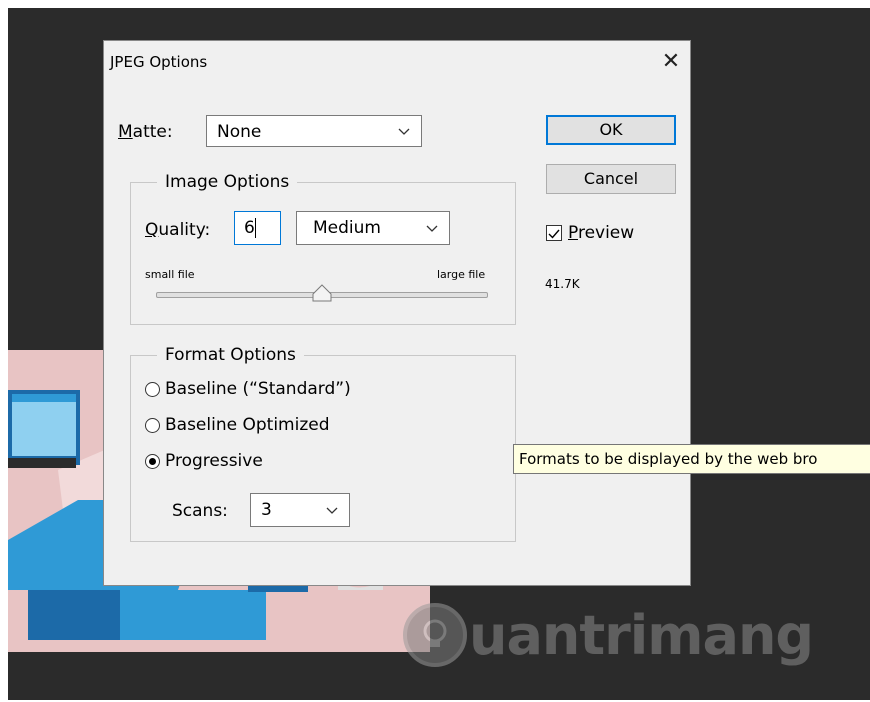 The image size is (870, 702). Describe the element at coordinates (435, 635) in the screenshot. I see `bulb-icon` at that location.